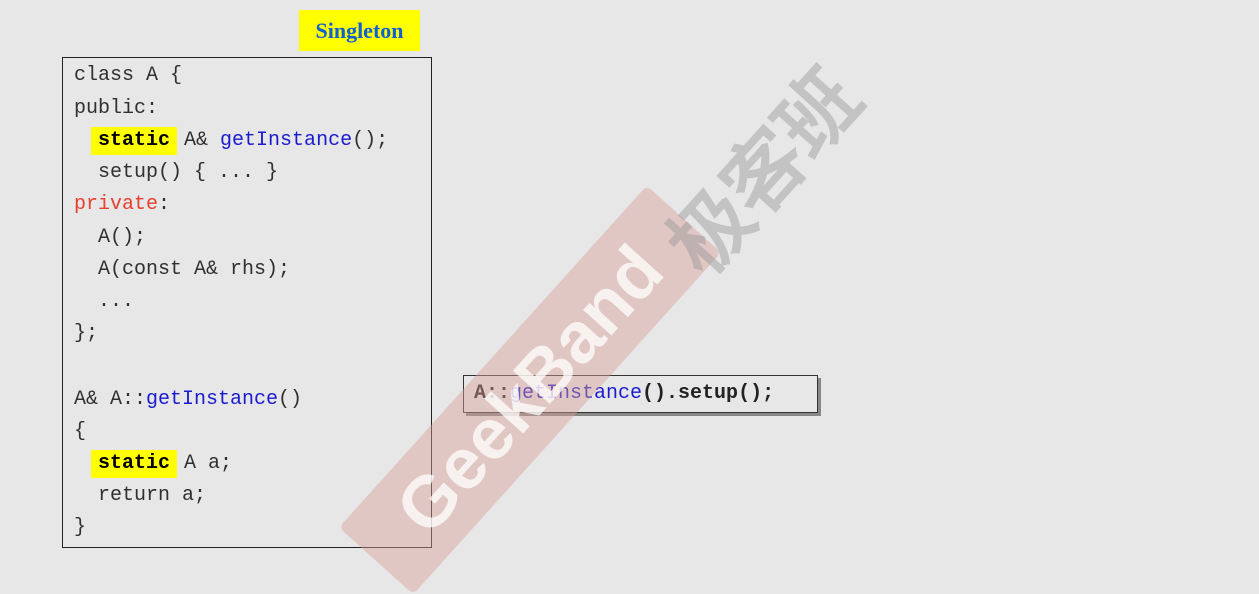 This screenshot has width=1259, height=594. What do you see at coordinates (80, 431) in the screenshot?
I see `code-line: {` at bounding box center [80, 431].